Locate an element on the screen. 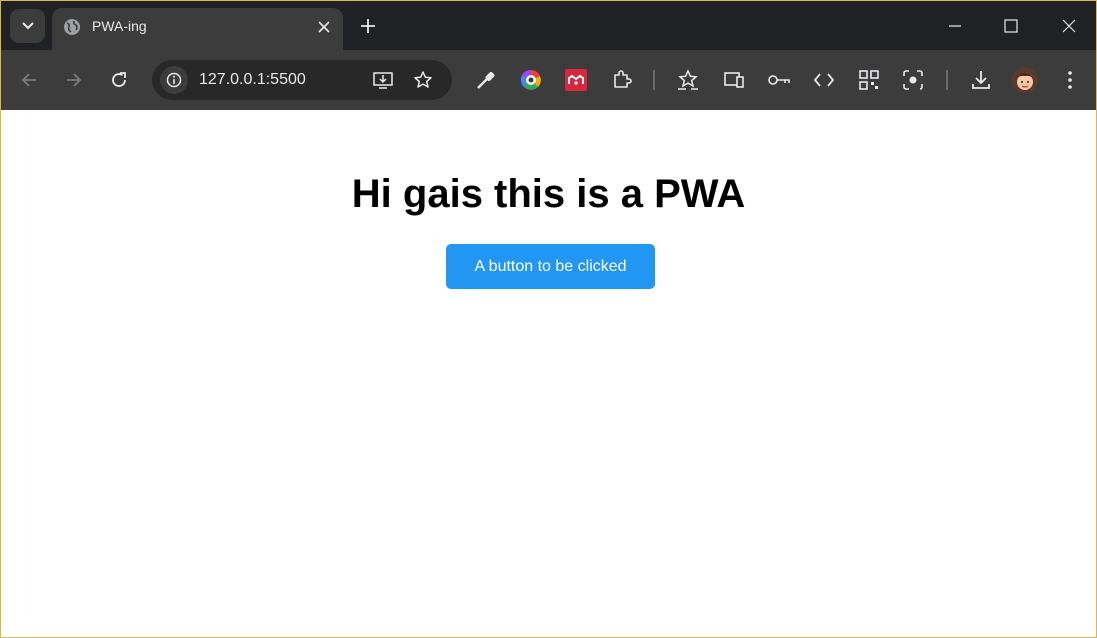 The image size is (1097, 638). forward-button is located at coordinates (74, 80).